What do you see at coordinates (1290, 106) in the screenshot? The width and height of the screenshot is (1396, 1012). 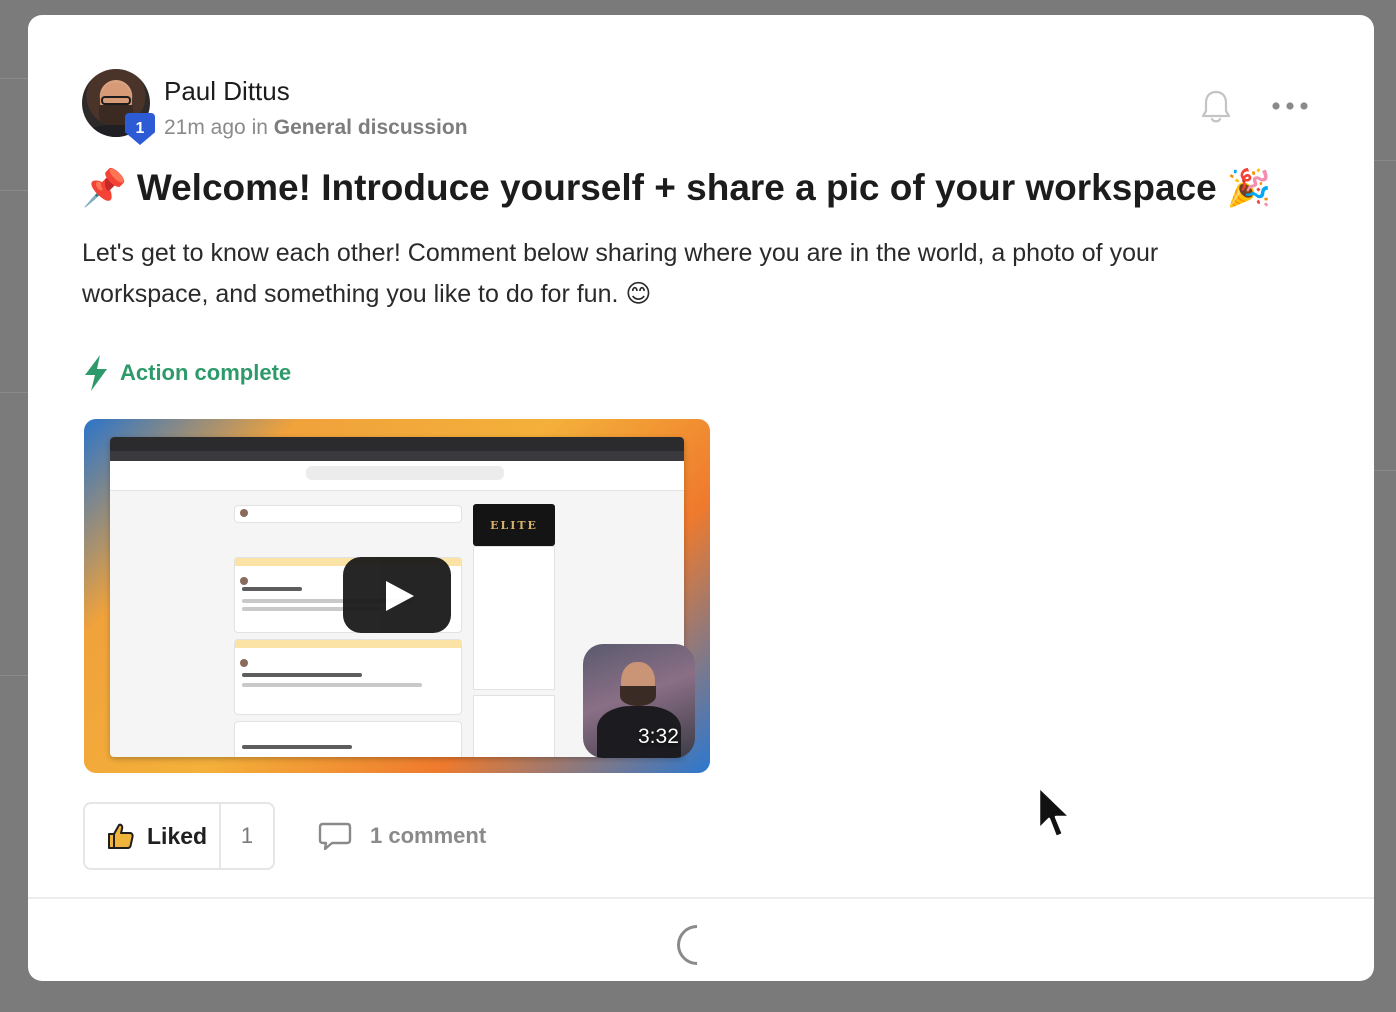 I see `more-options-icon` at bounding box center [1290, 106].